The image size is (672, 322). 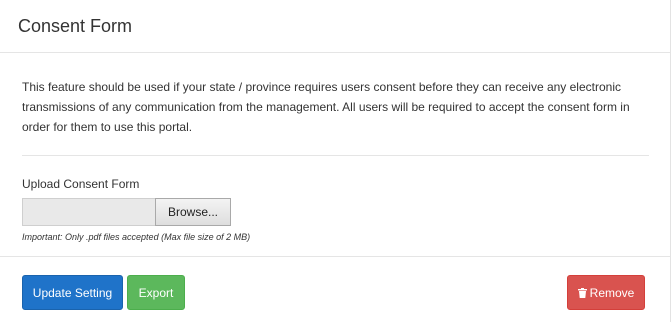 What do you see at coordinates (88, 212) in the screenshot?
I see `file-name-display` at bounding box center [88, 212].